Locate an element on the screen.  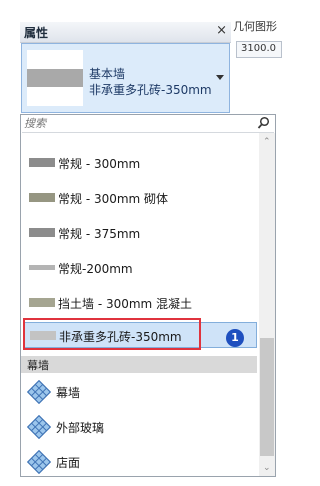
scroll-down-icon: ⌄ is located at coordinates (267, 468).